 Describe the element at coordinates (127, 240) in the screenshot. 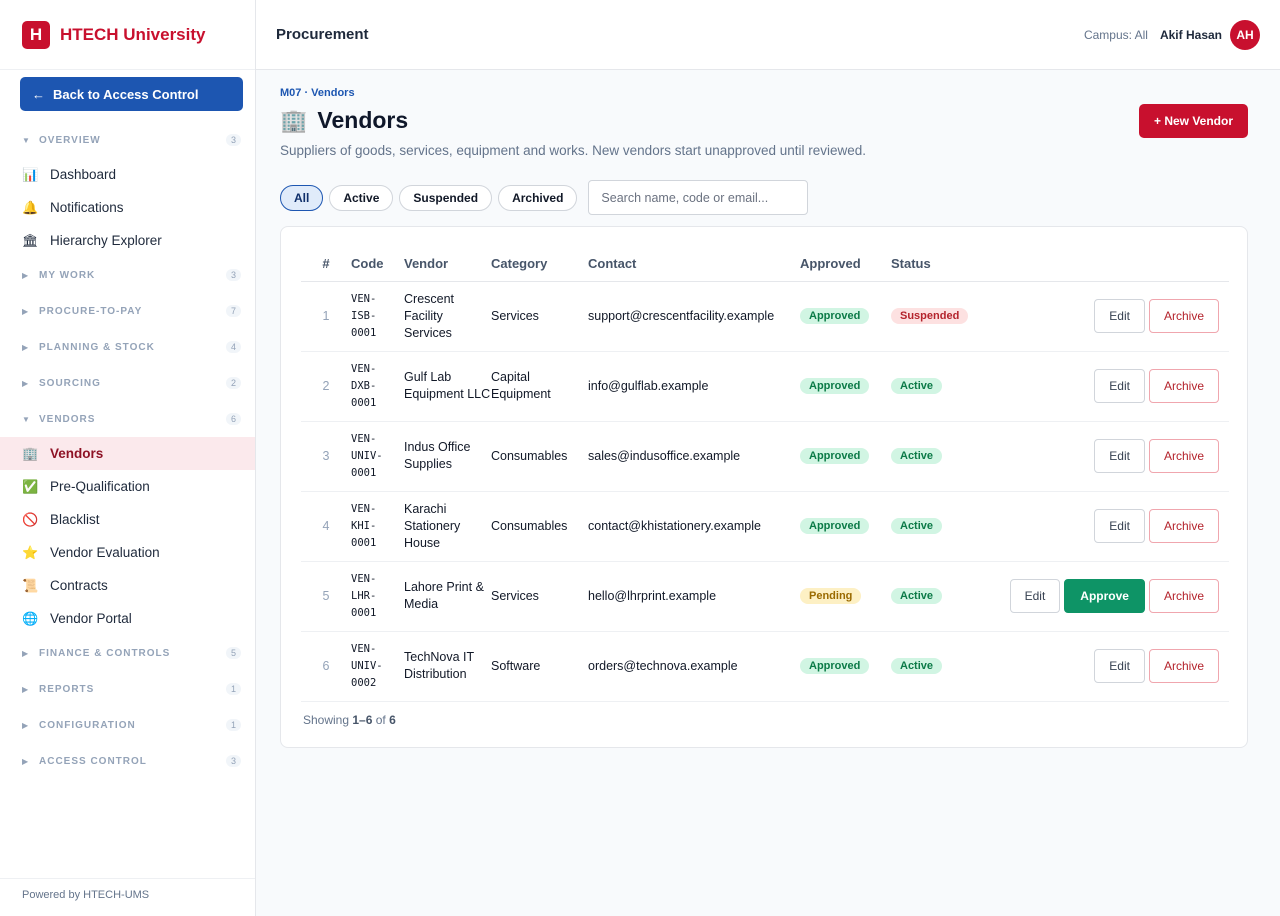

I see `sidebar-item-hierarchy-explorer: 🏛 Hierarchy Explorer` at that location.